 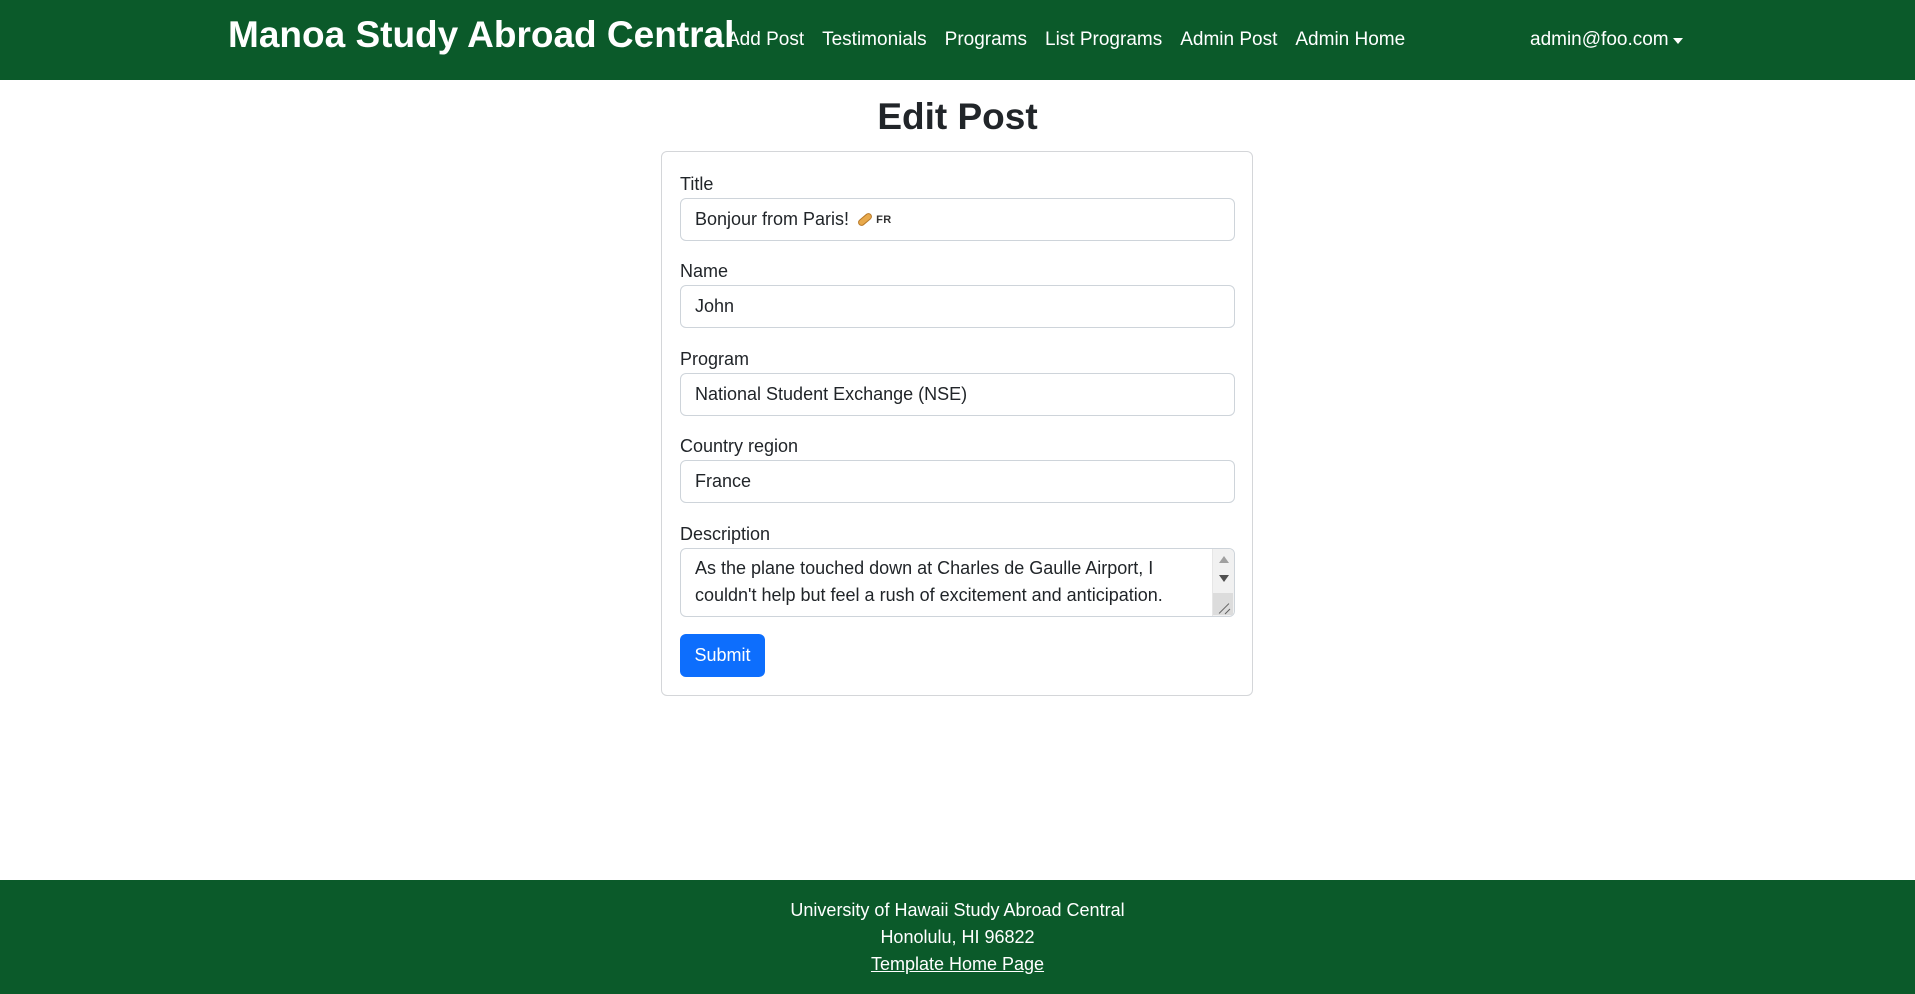 I want to click on footer-address: Honolulu, HI 96822, so click(x=957, y=937).